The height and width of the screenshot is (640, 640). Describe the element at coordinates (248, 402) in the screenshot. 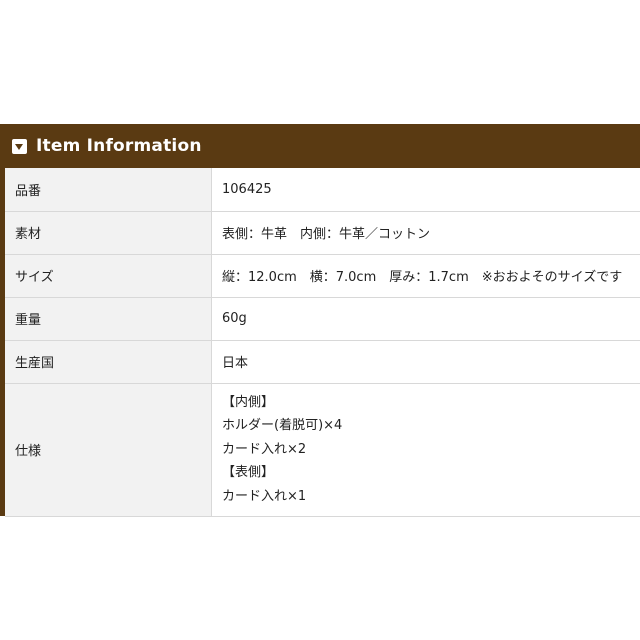

I see `spec-line: 【内側】` at that location.